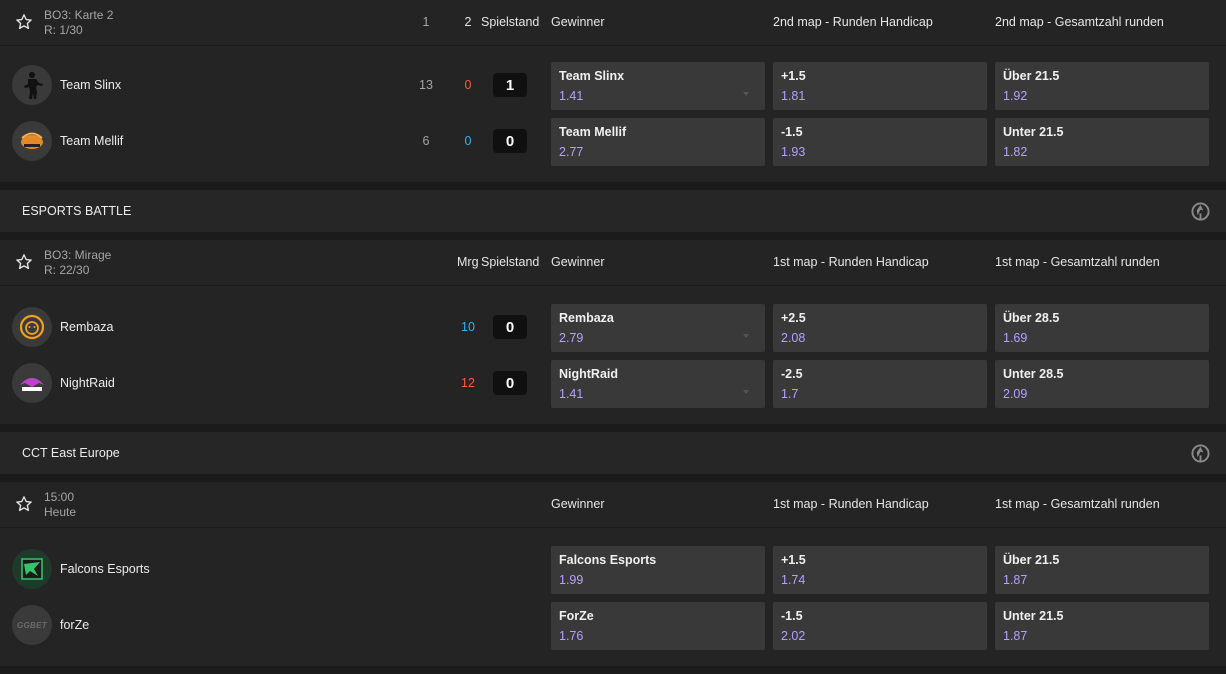  Describe the element at coordinates (1102, 86) in the screenshot. I see `odds-button: Über 21.5 1.92` at that location.